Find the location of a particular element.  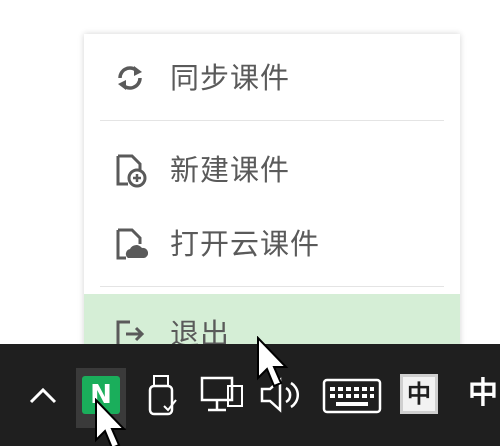

menu-item-label: 打开云课件 is located at coordinates (245, 244).